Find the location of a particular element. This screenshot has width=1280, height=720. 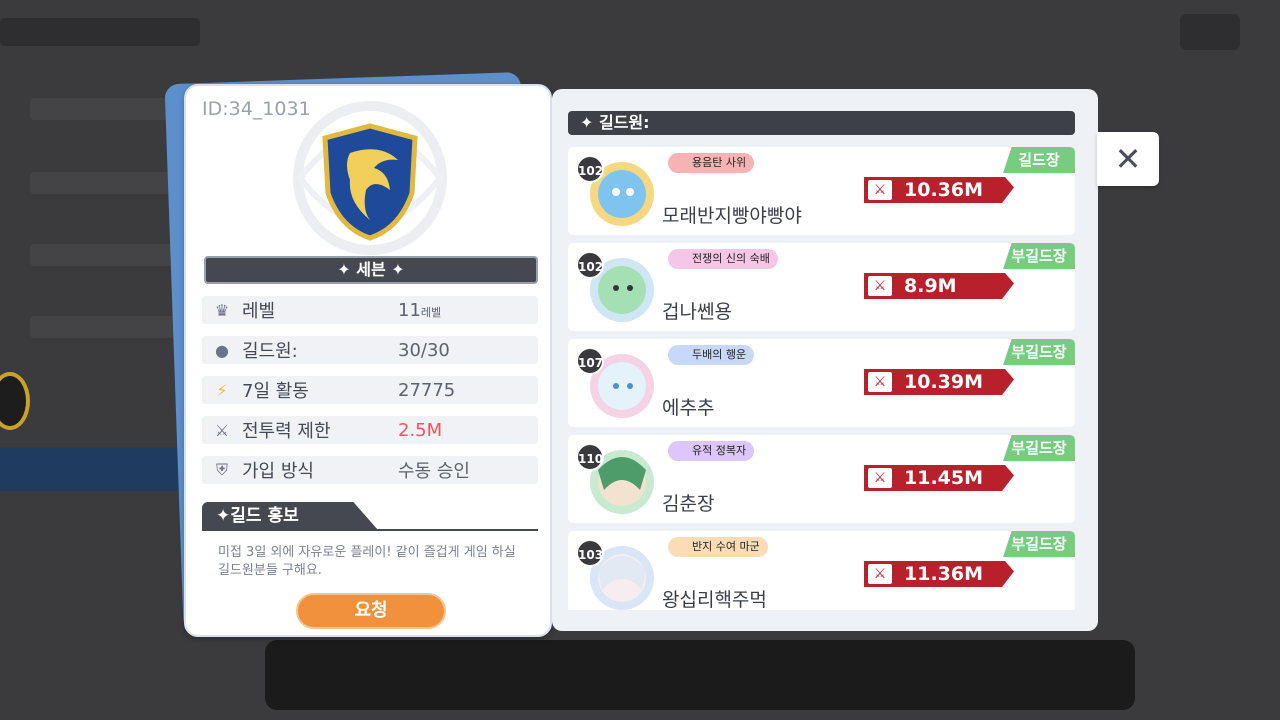

list-item: 102 전쟁의 신의 숙배 겁나쎈용 ⚔ 8.9M 부길드장 is located at coordinates (821, 287).